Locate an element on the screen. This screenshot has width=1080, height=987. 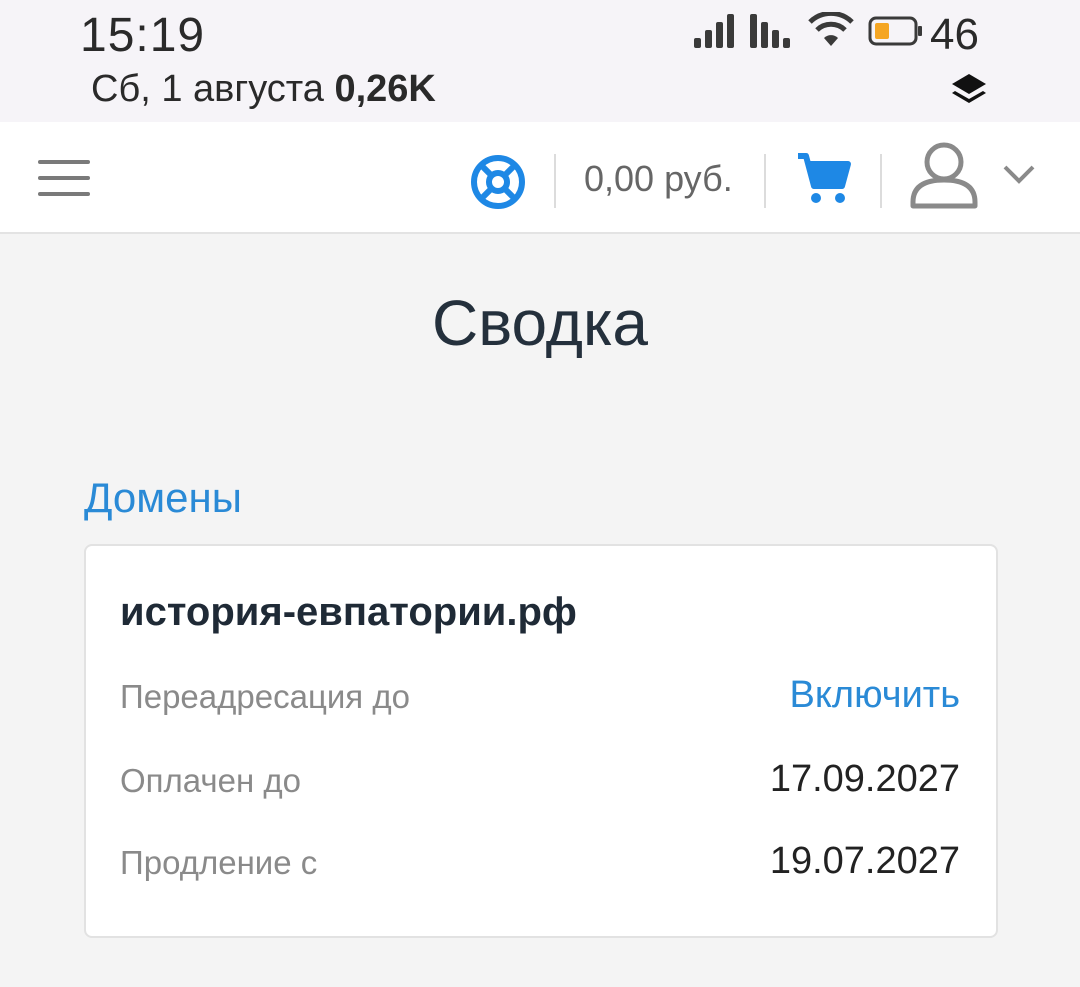
status-date: Сб, 1 августа 0,26K is located at coordinates (263, 89).